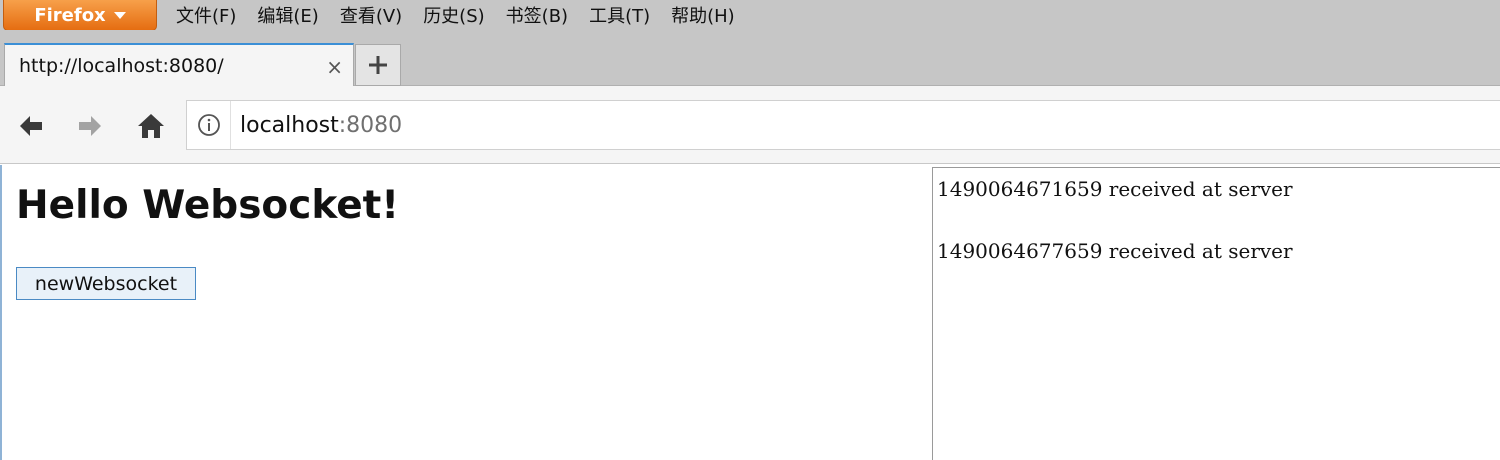 This screenshot has width=1500, height=460. I want to click on dropdown-caret-icon, so click(119, 15).